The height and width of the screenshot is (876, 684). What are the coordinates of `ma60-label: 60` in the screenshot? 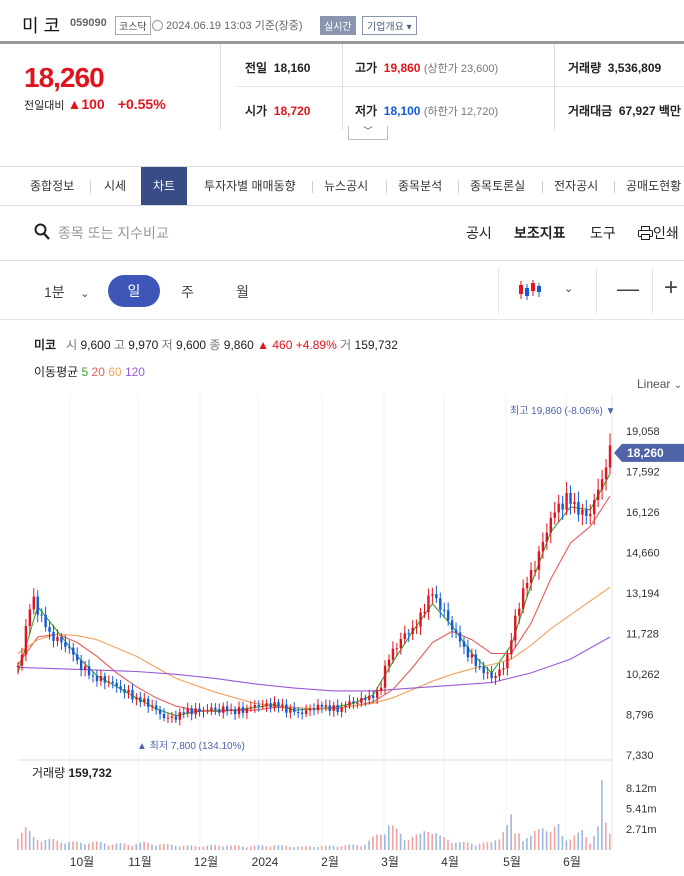 It's located at (115, 372).